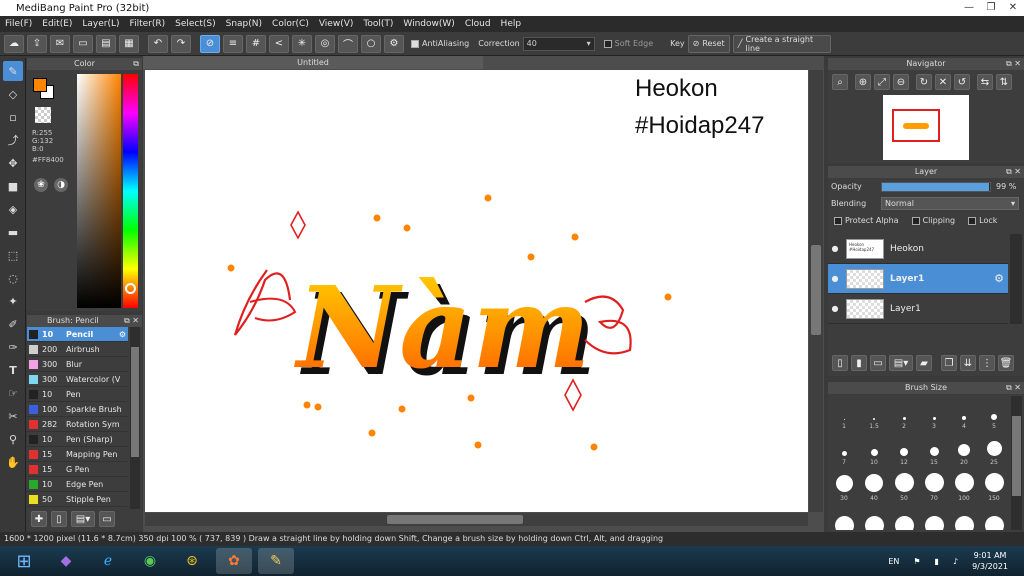  I want to click on select-tool-icon: ⬚, so click(13, 255).